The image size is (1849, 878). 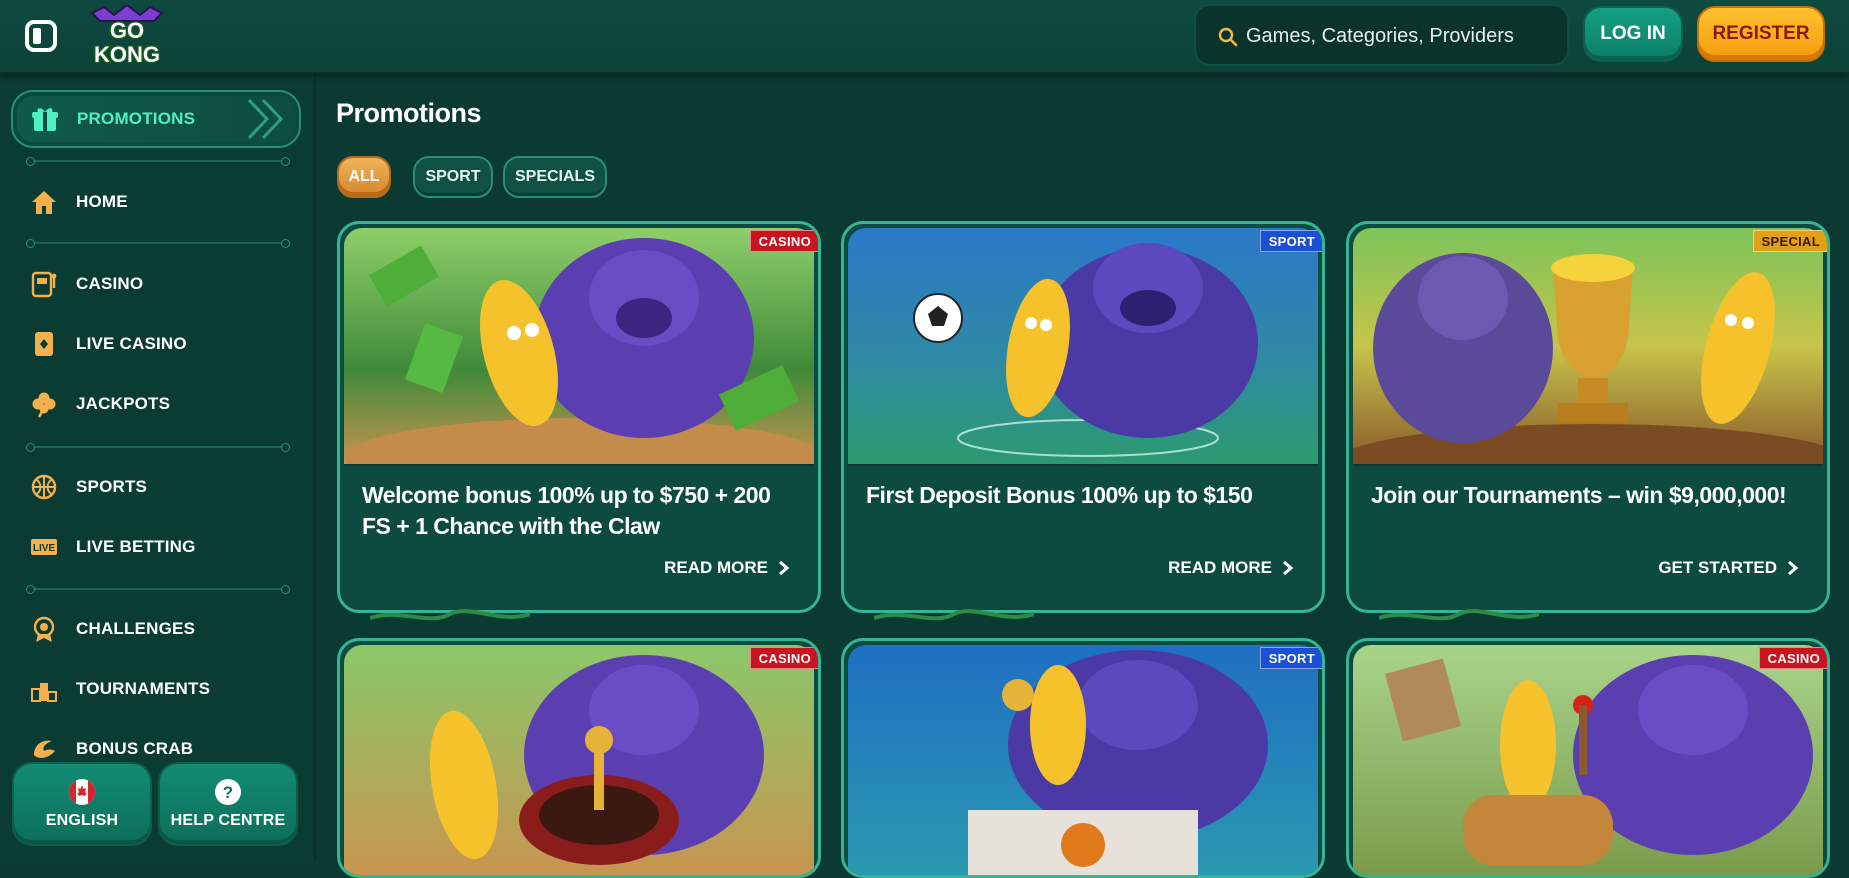 What do you see at coordinates (1579, 495) in the screenshot?
I see `promo-title: Join our Tournaments – win $9,000,000!` at bounding box center [1579, 495].